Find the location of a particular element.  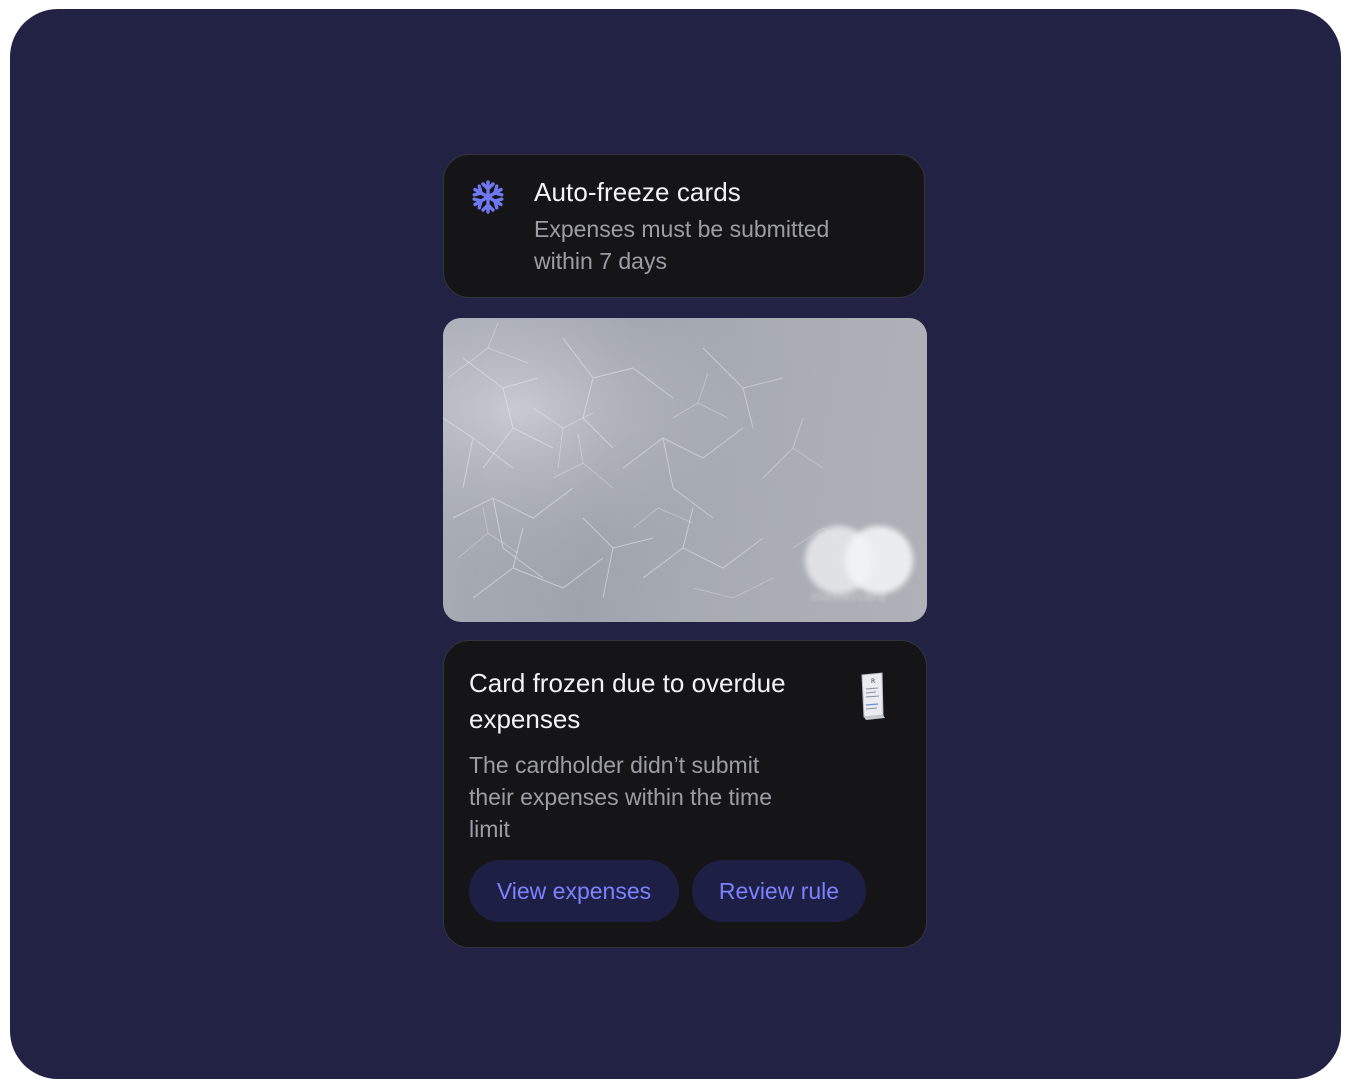

rule-title: Auto-freeze cards is located at coordinates (637, 192).